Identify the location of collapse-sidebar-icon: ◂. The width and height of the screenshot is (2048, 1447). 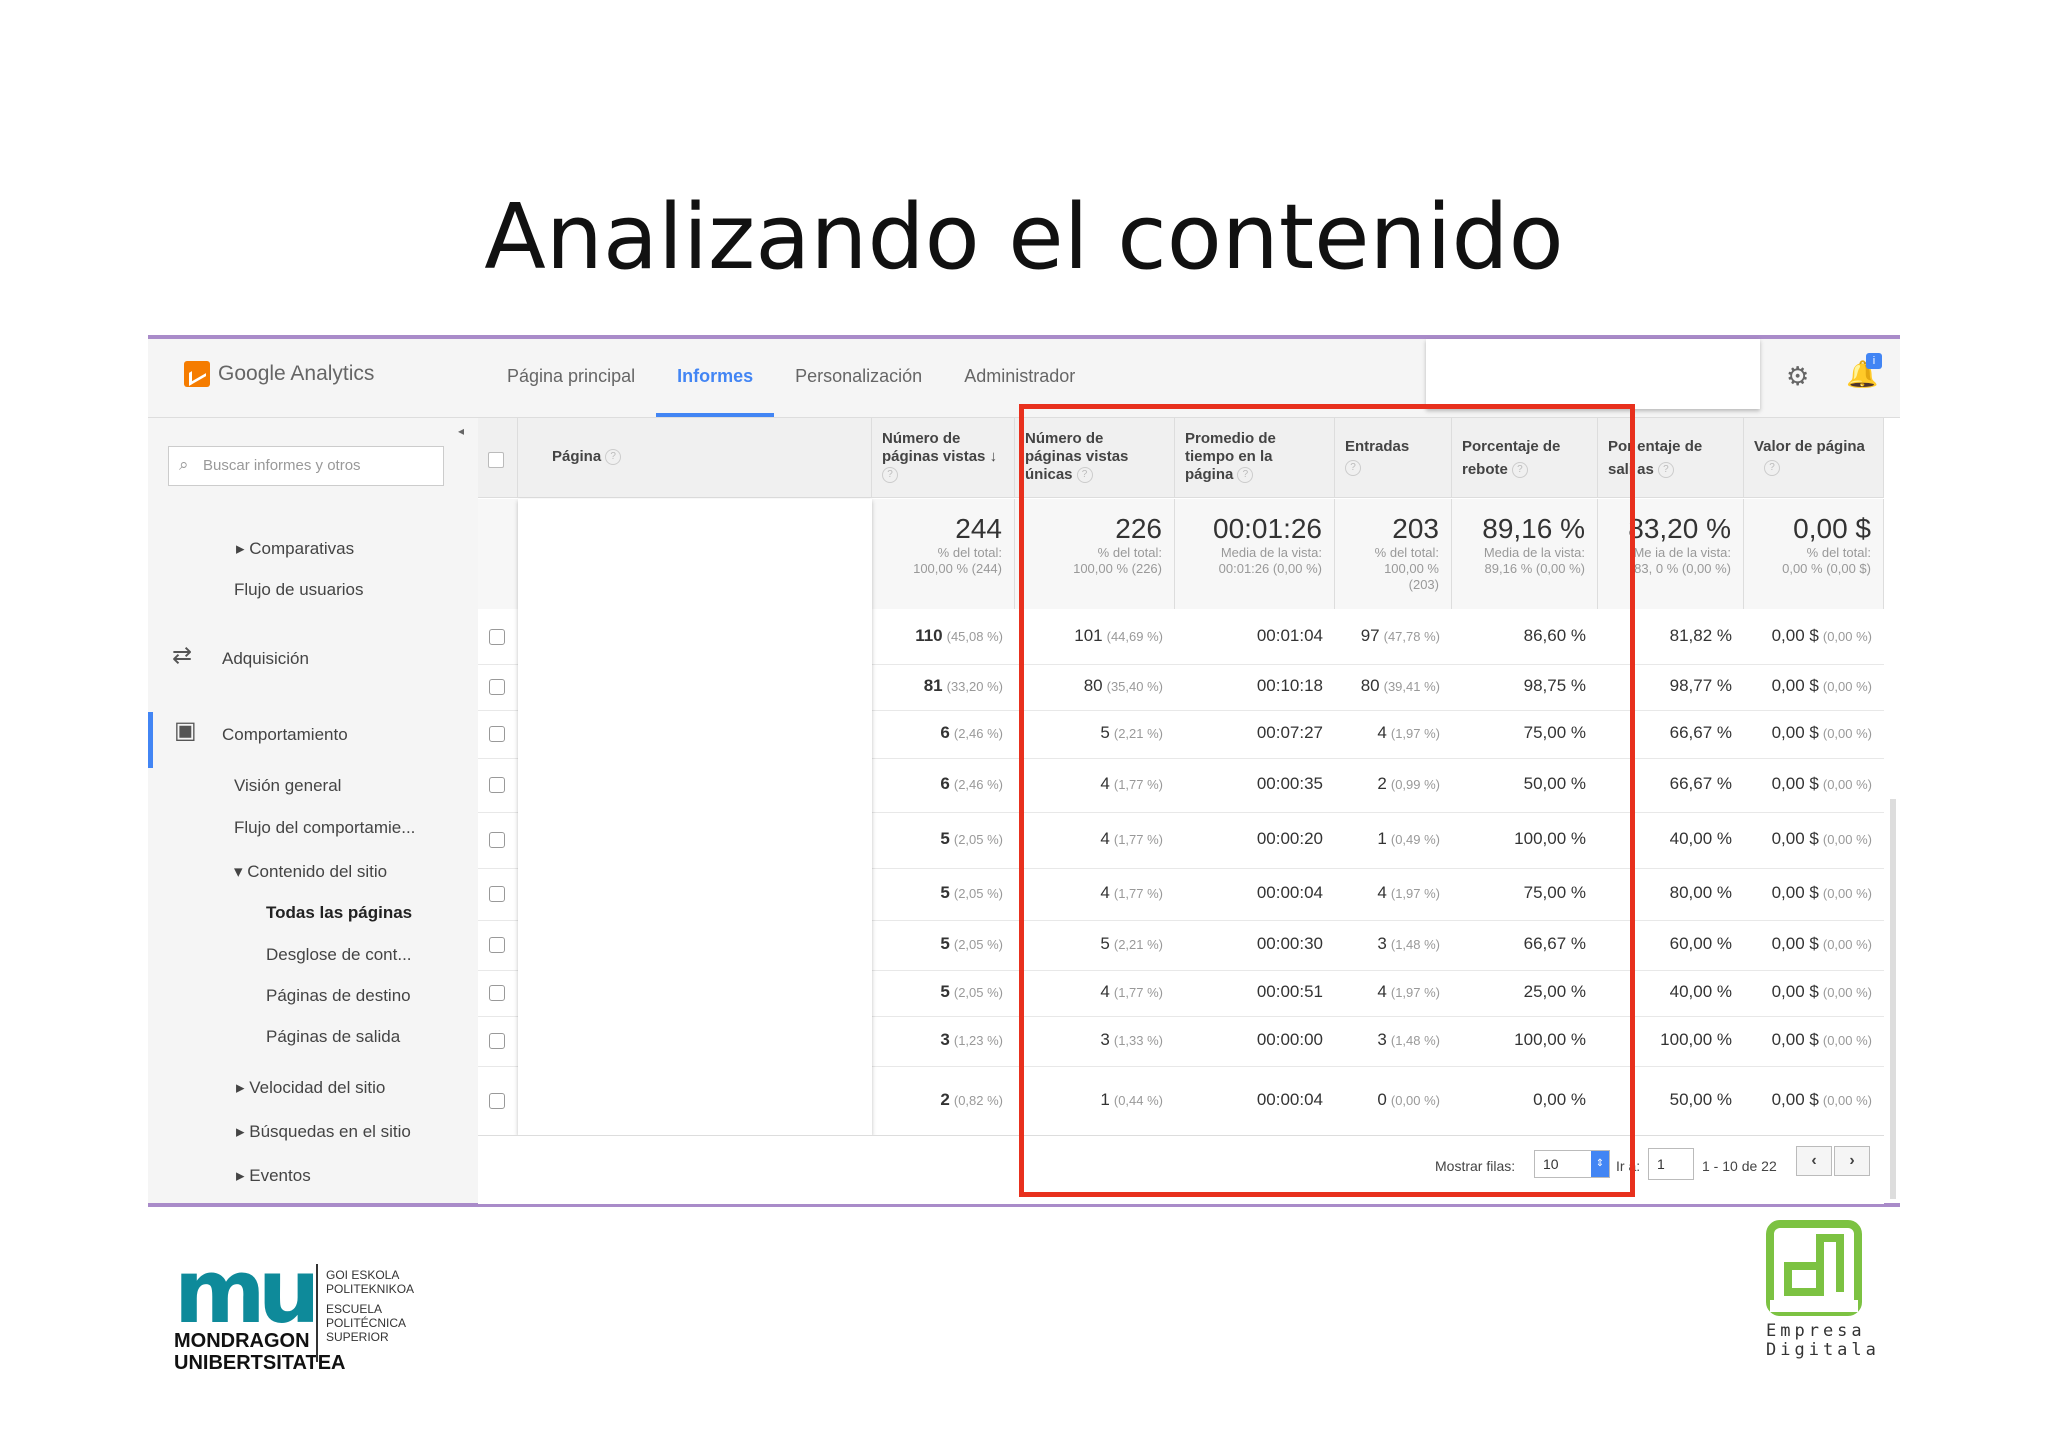
(461, 431).